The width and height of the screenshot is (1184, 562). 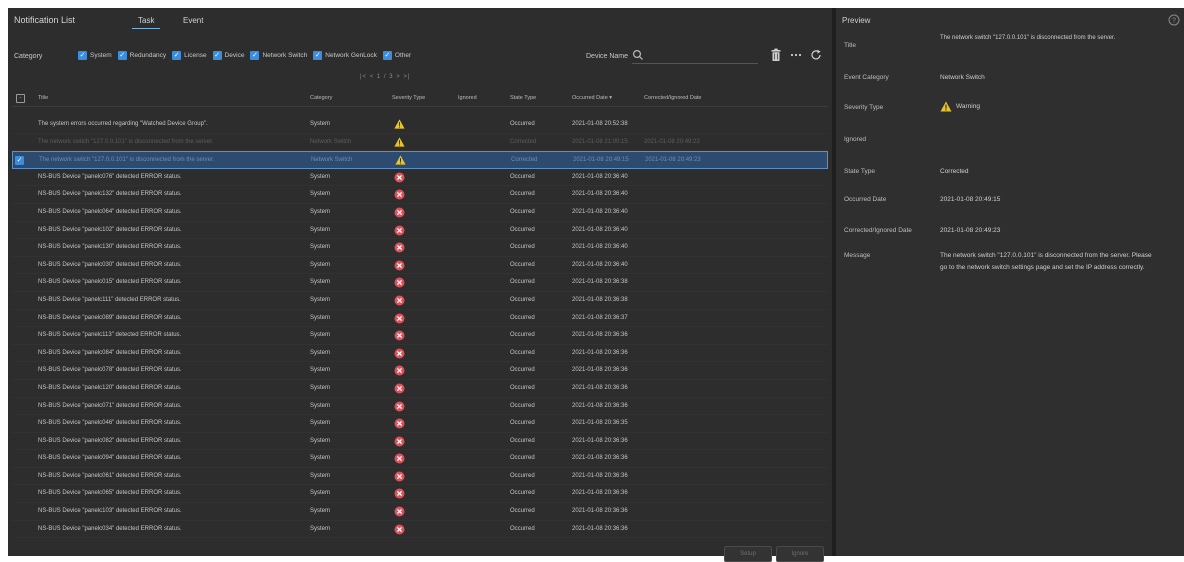 What do you see at coordinates (408, 98) in the screenshot?
I see `column-header-severity: Severity Type` at bounding box center [408, 98].